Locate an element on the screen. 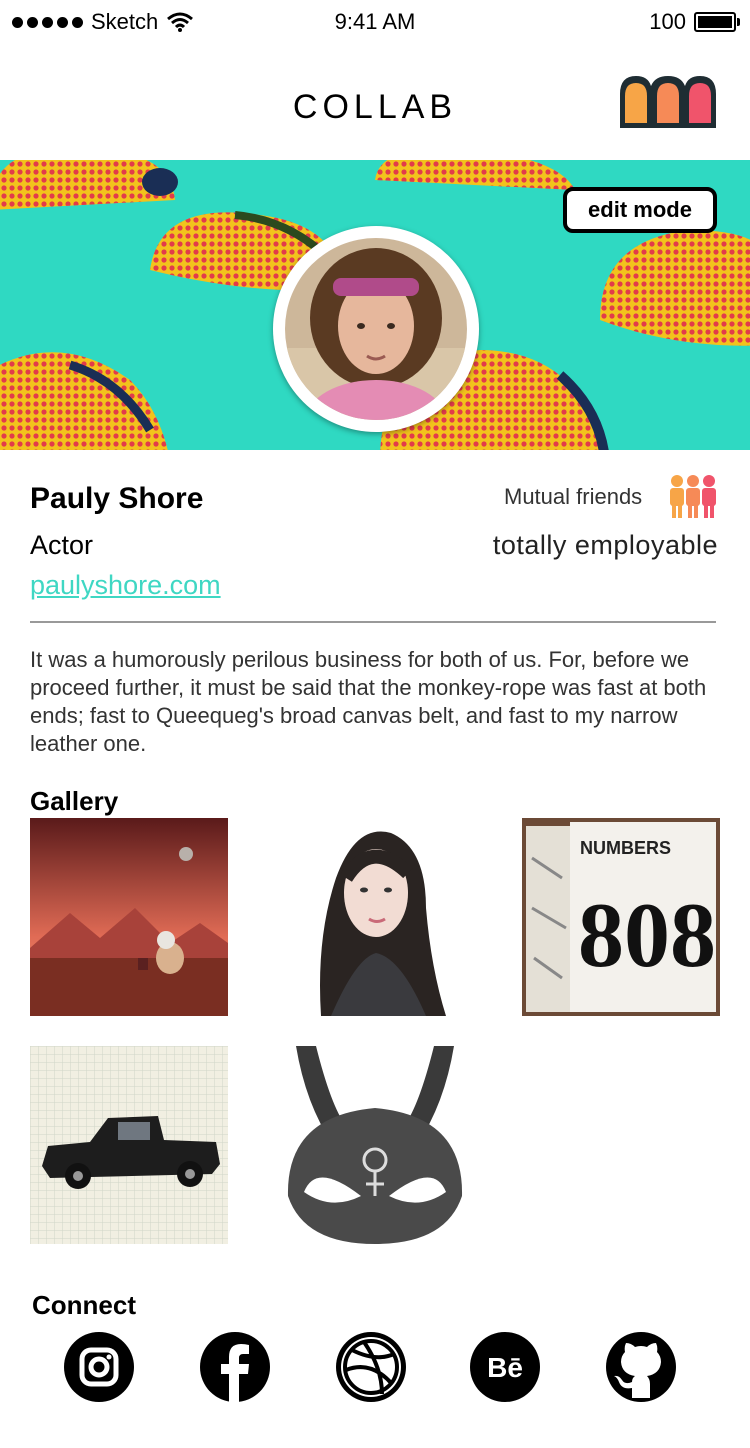 This screenshot has width=750, height=1448. gallery-item-rabbit-mask is located at coordinates (375, 1145).